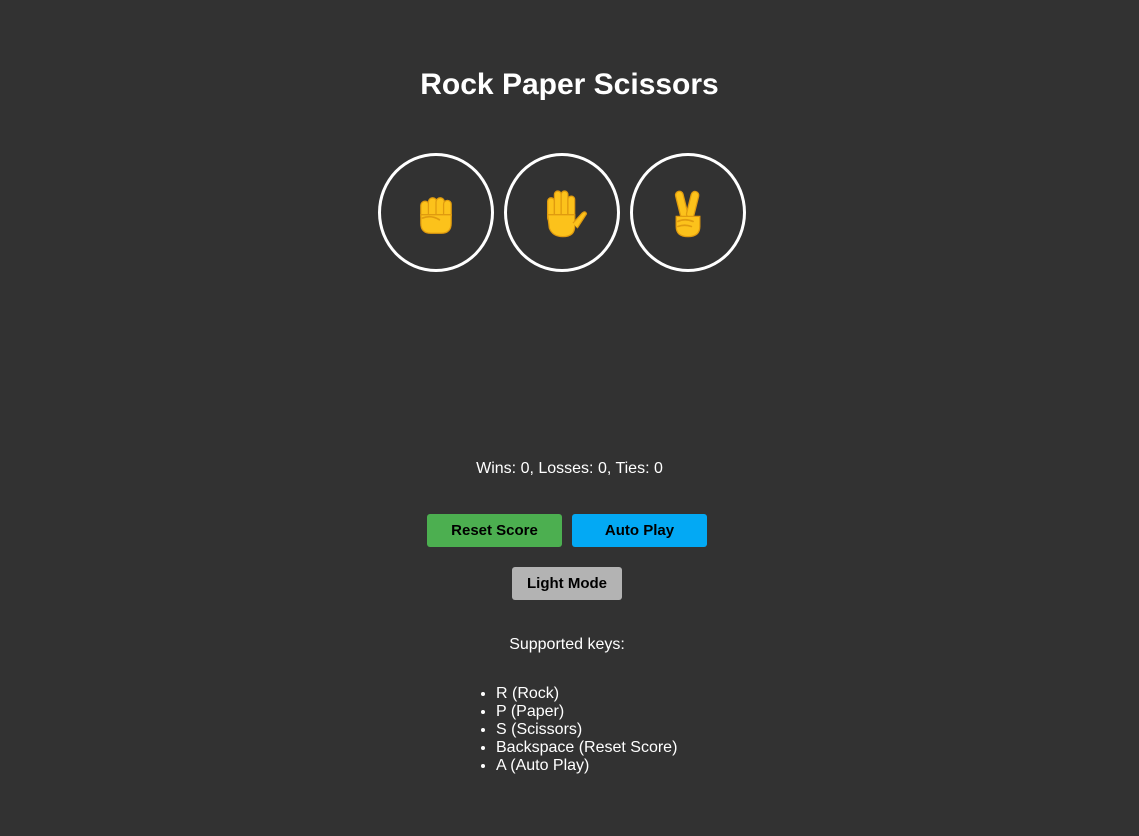 The image size is (1139, 836). What do you see at coordinates (586, 748) in the screenshot?
I see `list-item: Backspace (Reset Score)` at bounding box center [586, 748].